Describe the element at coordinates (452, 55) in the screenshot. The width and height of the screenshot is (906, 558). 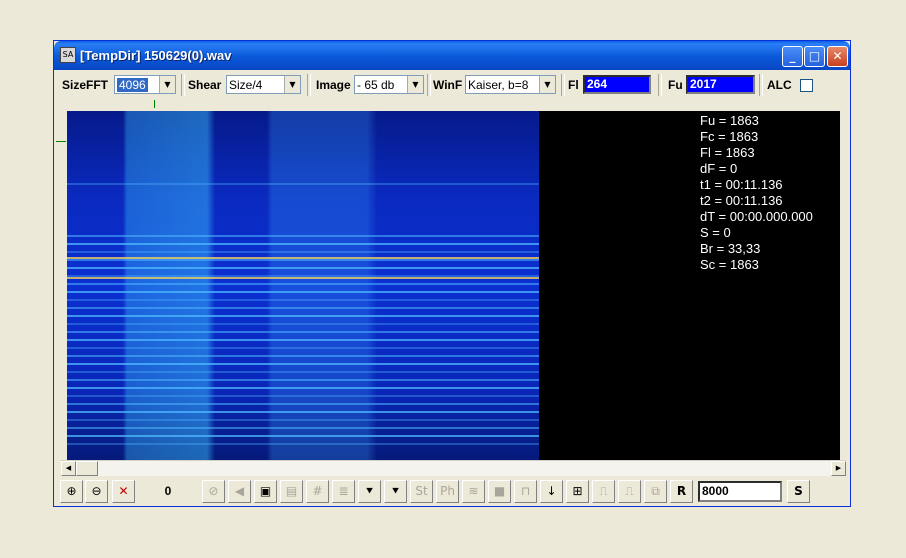
I see `title-bar: SA [TempDir] 150629(0).wav _ □ ✕` at that location.